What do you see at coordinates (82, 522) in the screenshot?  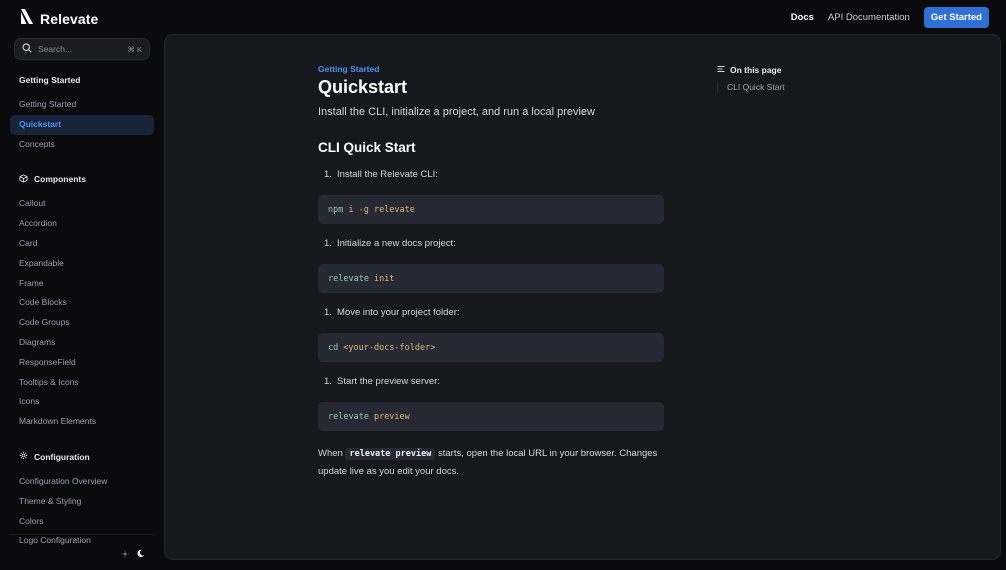 I see `sidebar-item-colors: Colors` at bounding box center [82, 522].